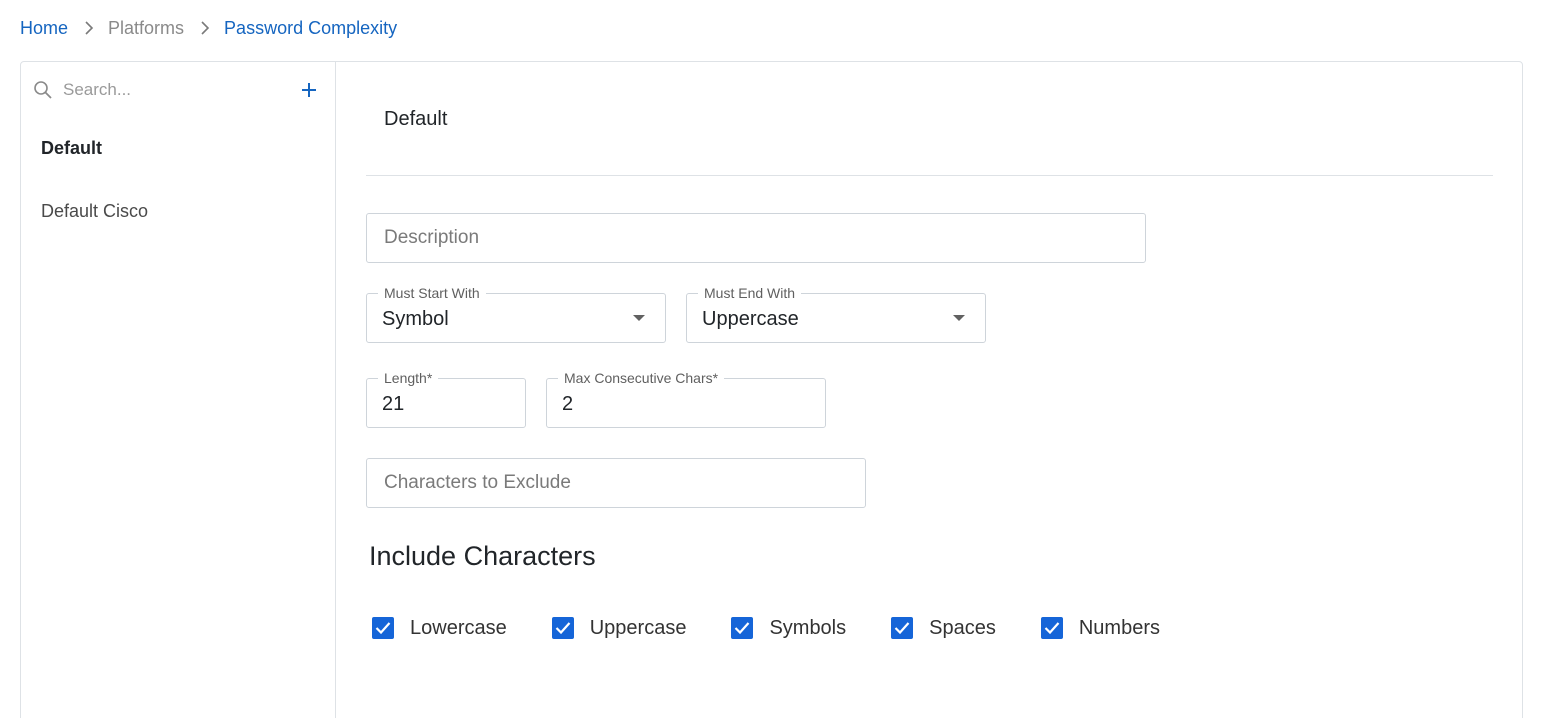 The width and height of the screenshot is (1552, 718). Describe the element at coordinates (458, 627) in the screenshot. I see `checkbox-label: Lowercase` at that location.